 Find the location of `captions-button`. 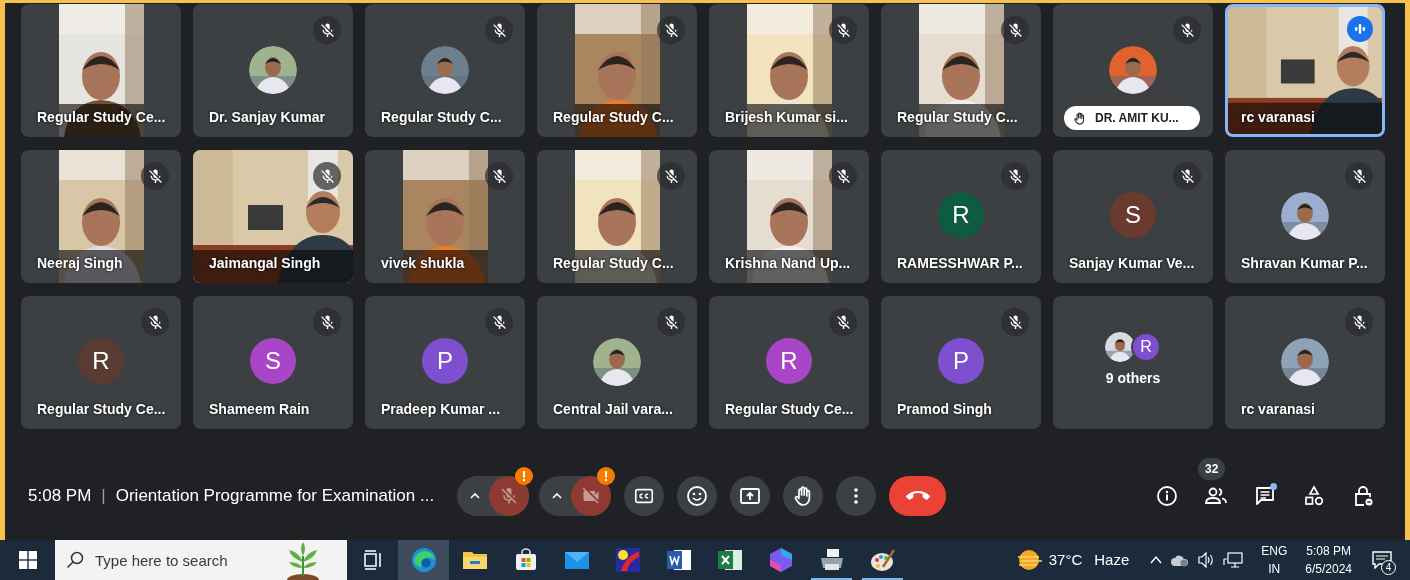

captions-button is located at coordinates (644, 496).